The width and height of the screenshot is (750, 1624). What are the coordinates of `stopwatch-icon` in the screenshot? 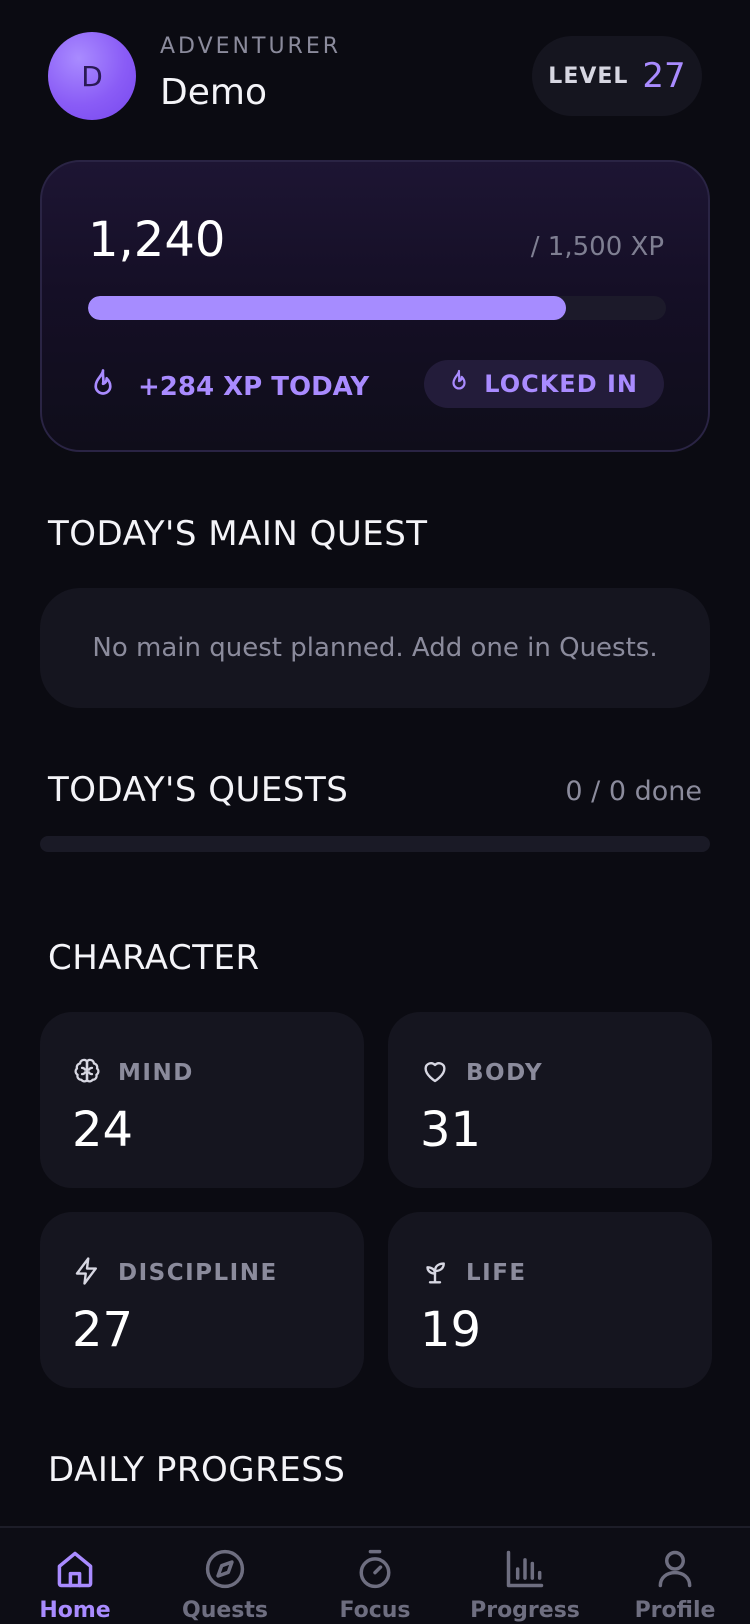 It's located at (375, 1569).